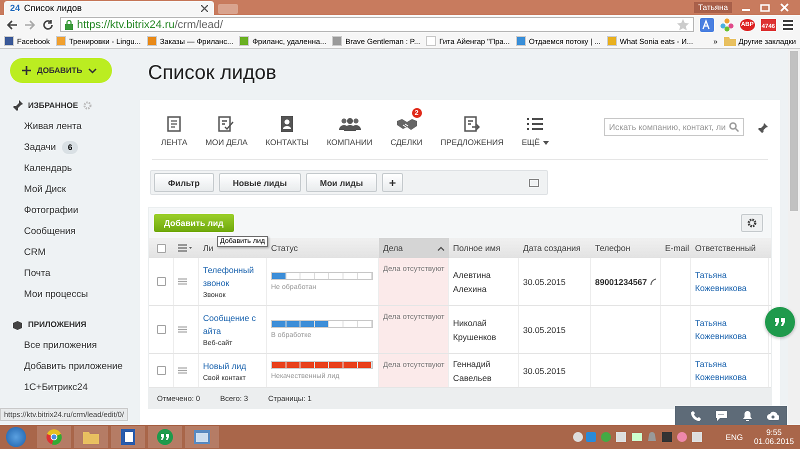  What do you see at coordinates (545, 142) in the screenshot?
I see `caret-icon` at bounding box center [545, 142].